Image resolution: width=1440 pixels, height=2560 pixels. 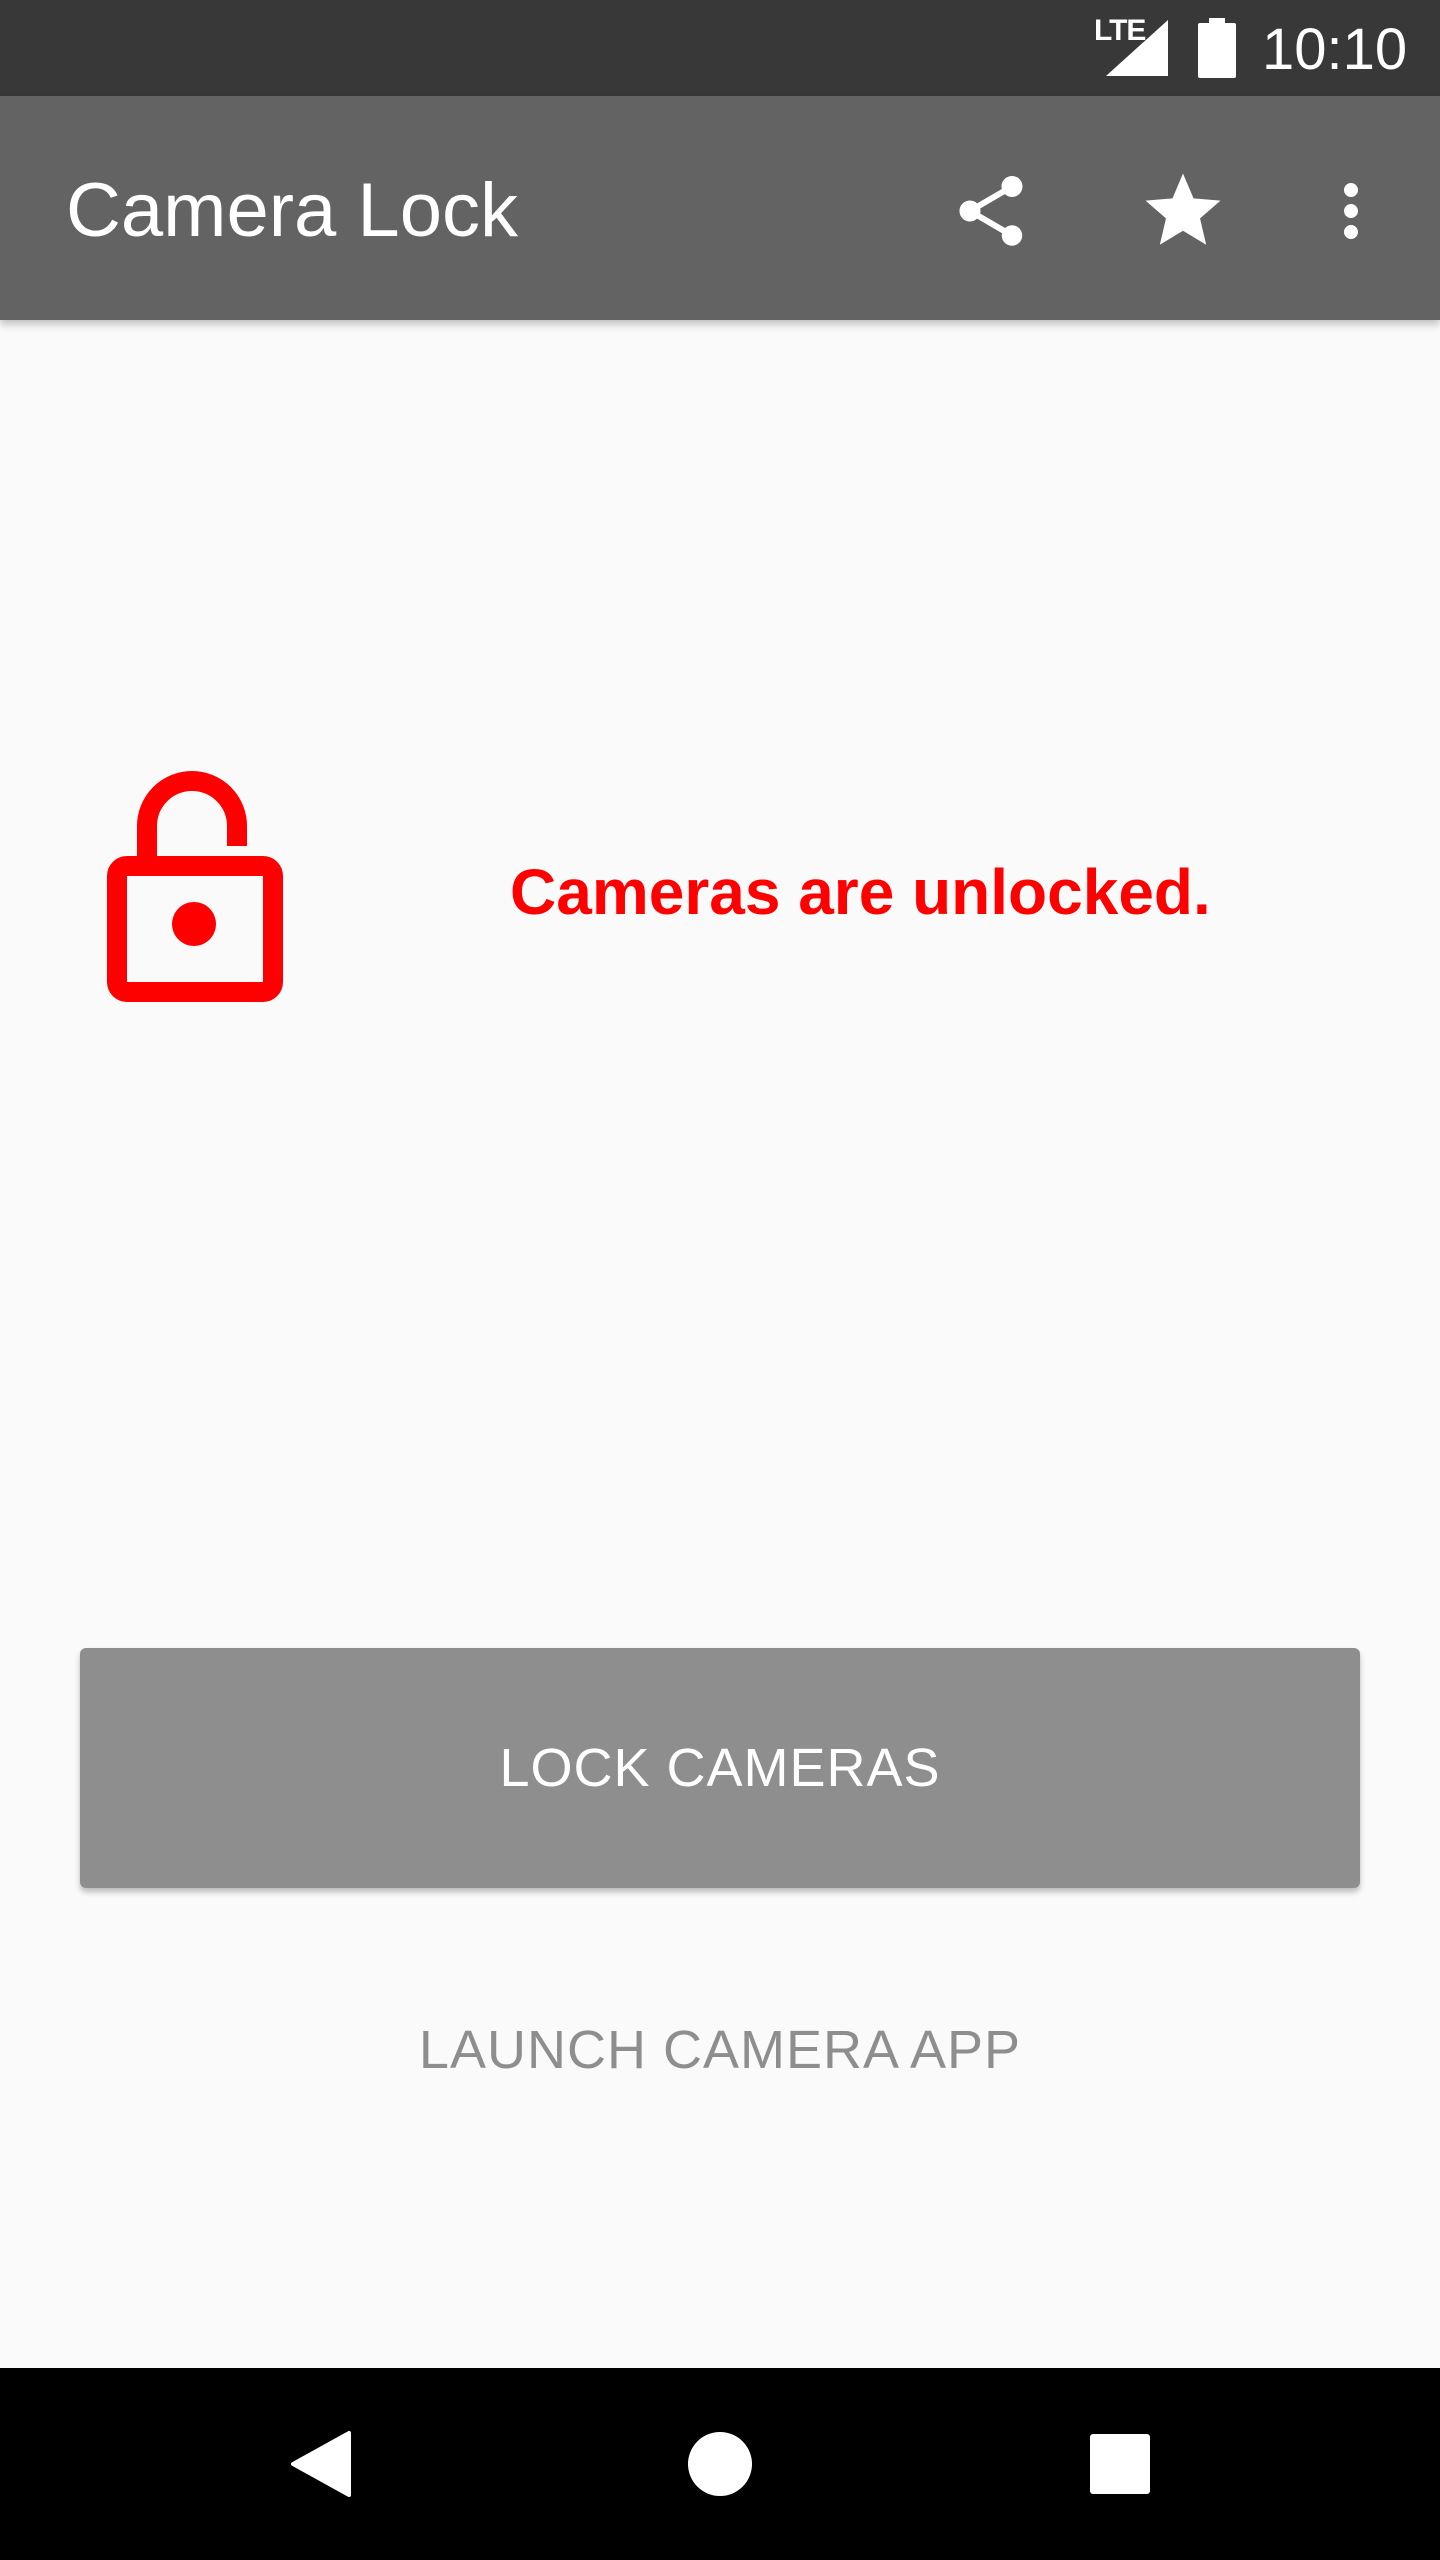 What do you see at coordinates (292, 210) in the screenshot?
I see `app-title: Camera Lock` at bounding box center [292, 210].